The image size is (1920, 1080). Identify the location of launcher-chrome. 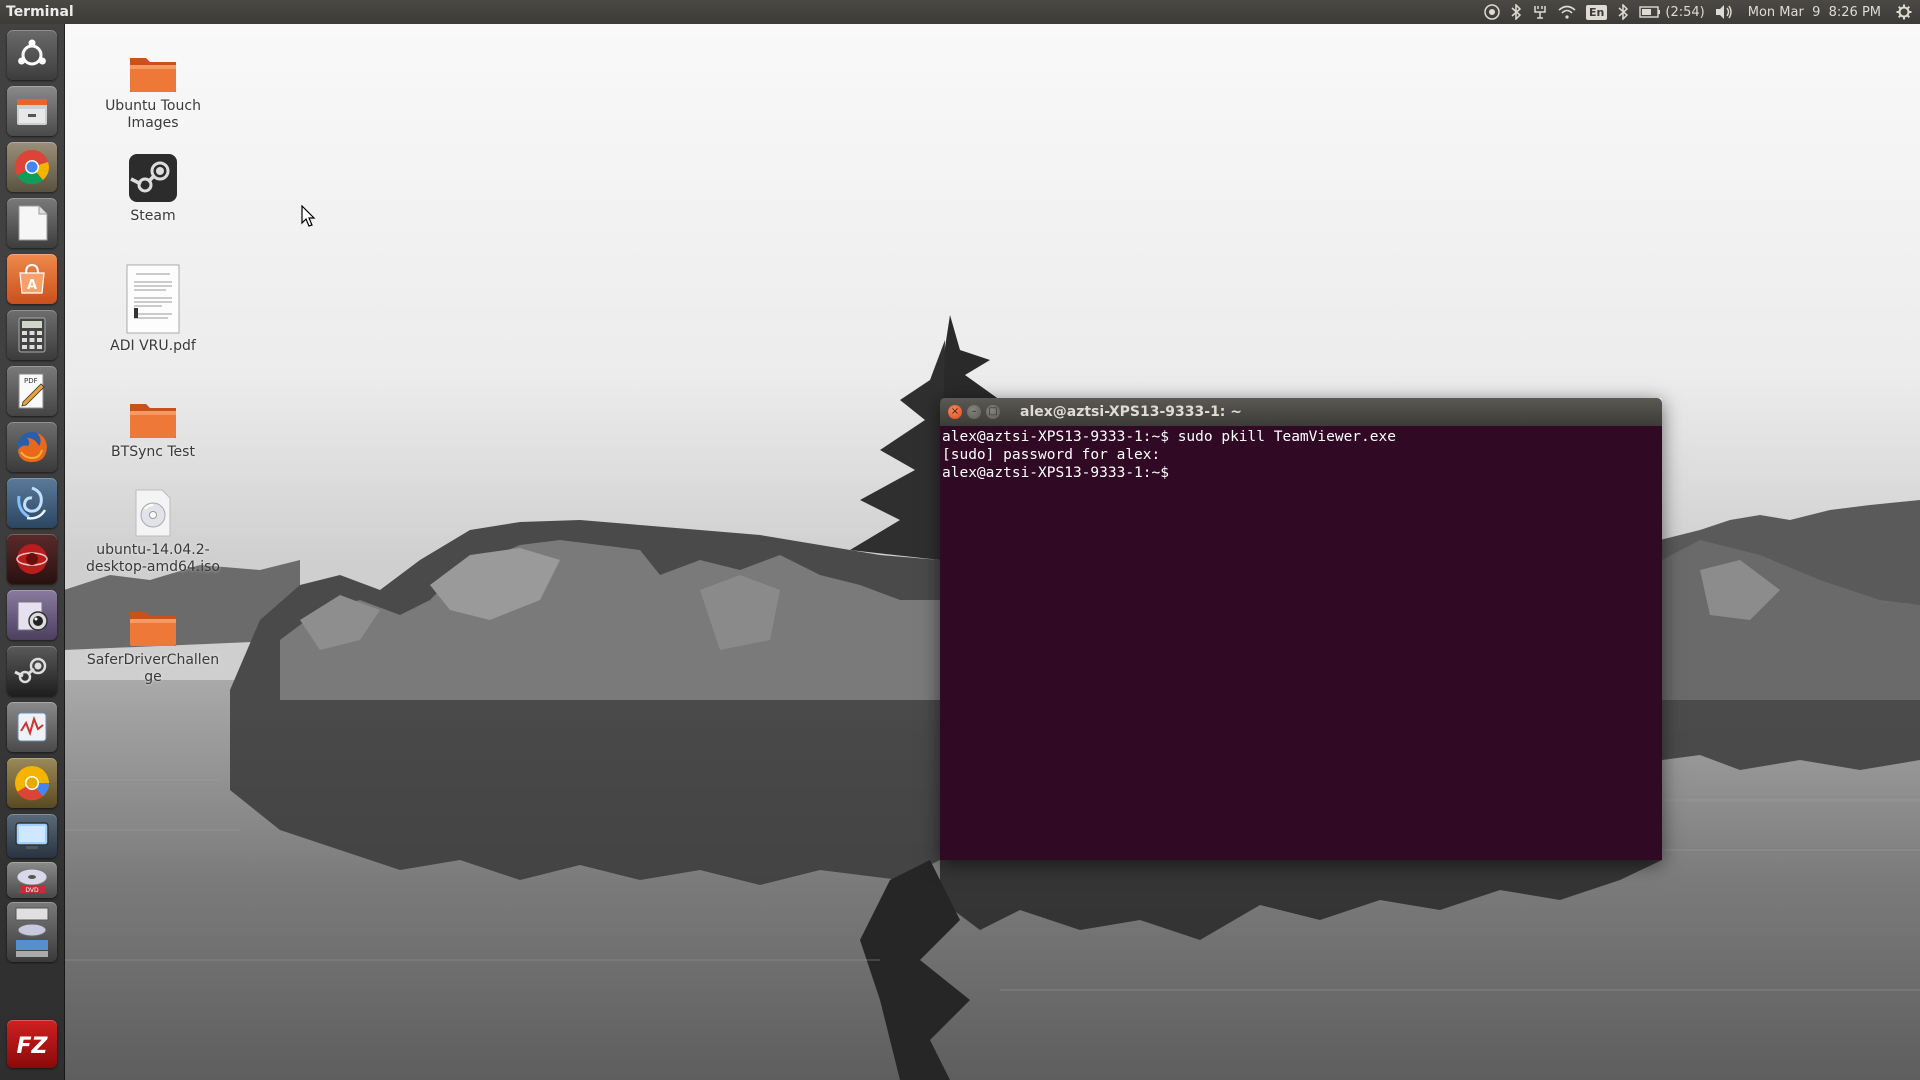
(32, 167).